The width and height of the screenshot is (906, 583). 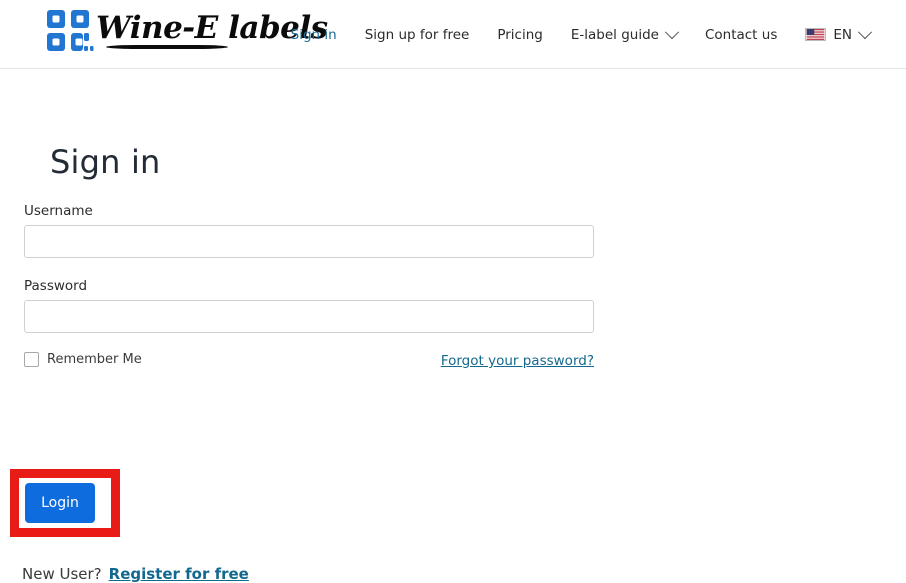 I want to click on brand-underline-swoosh, so click(x=167, y=47).